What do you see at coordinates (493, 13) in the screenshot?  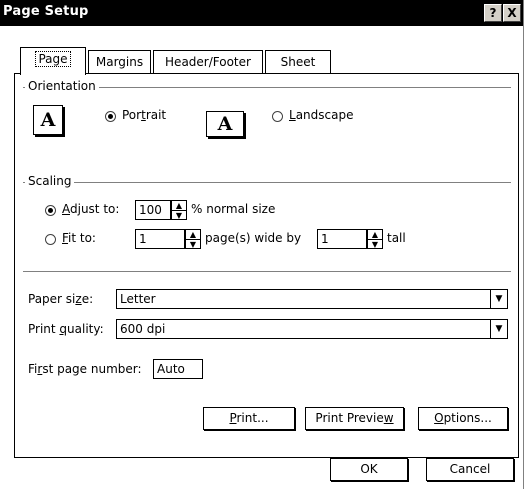 I see `help-button: ?` at bounding box center [493, 13].